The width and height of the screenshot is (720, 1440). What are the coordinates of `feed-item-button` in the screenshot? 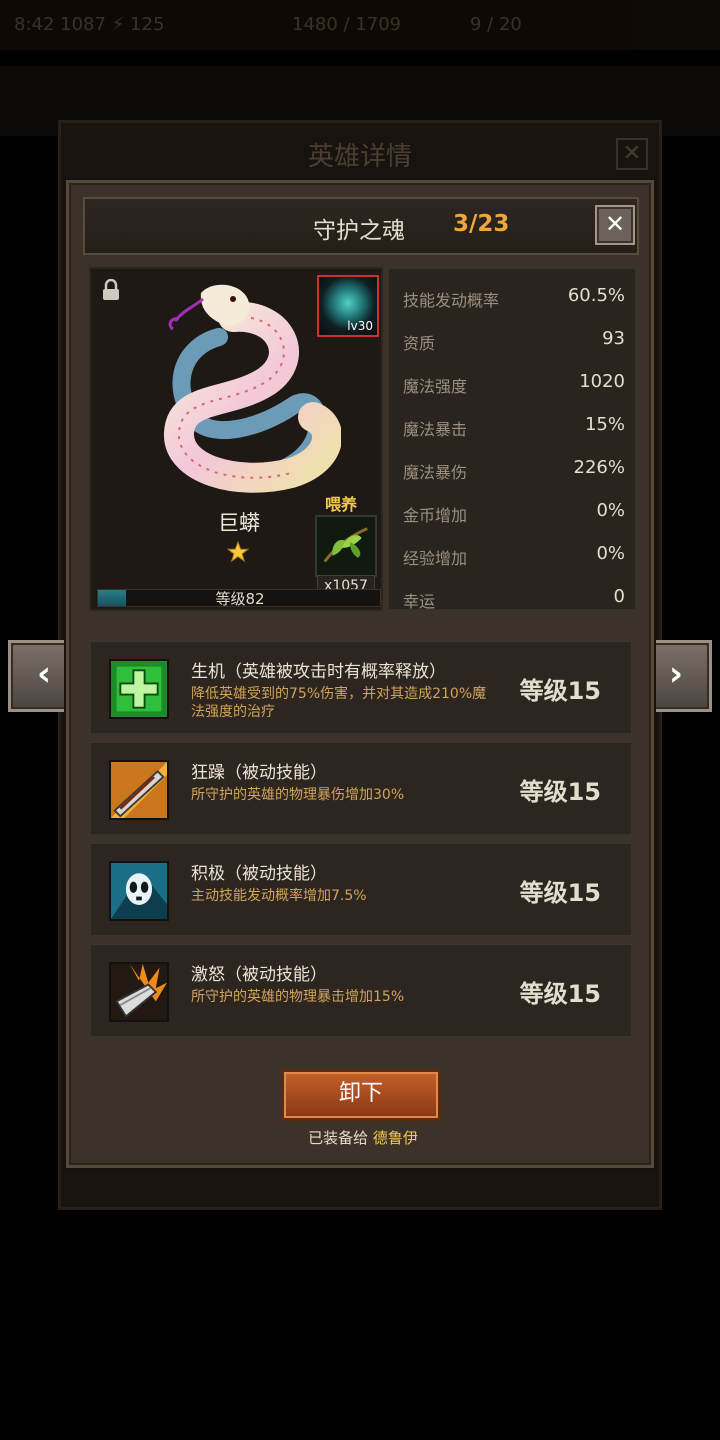 It's located at (346, 546).